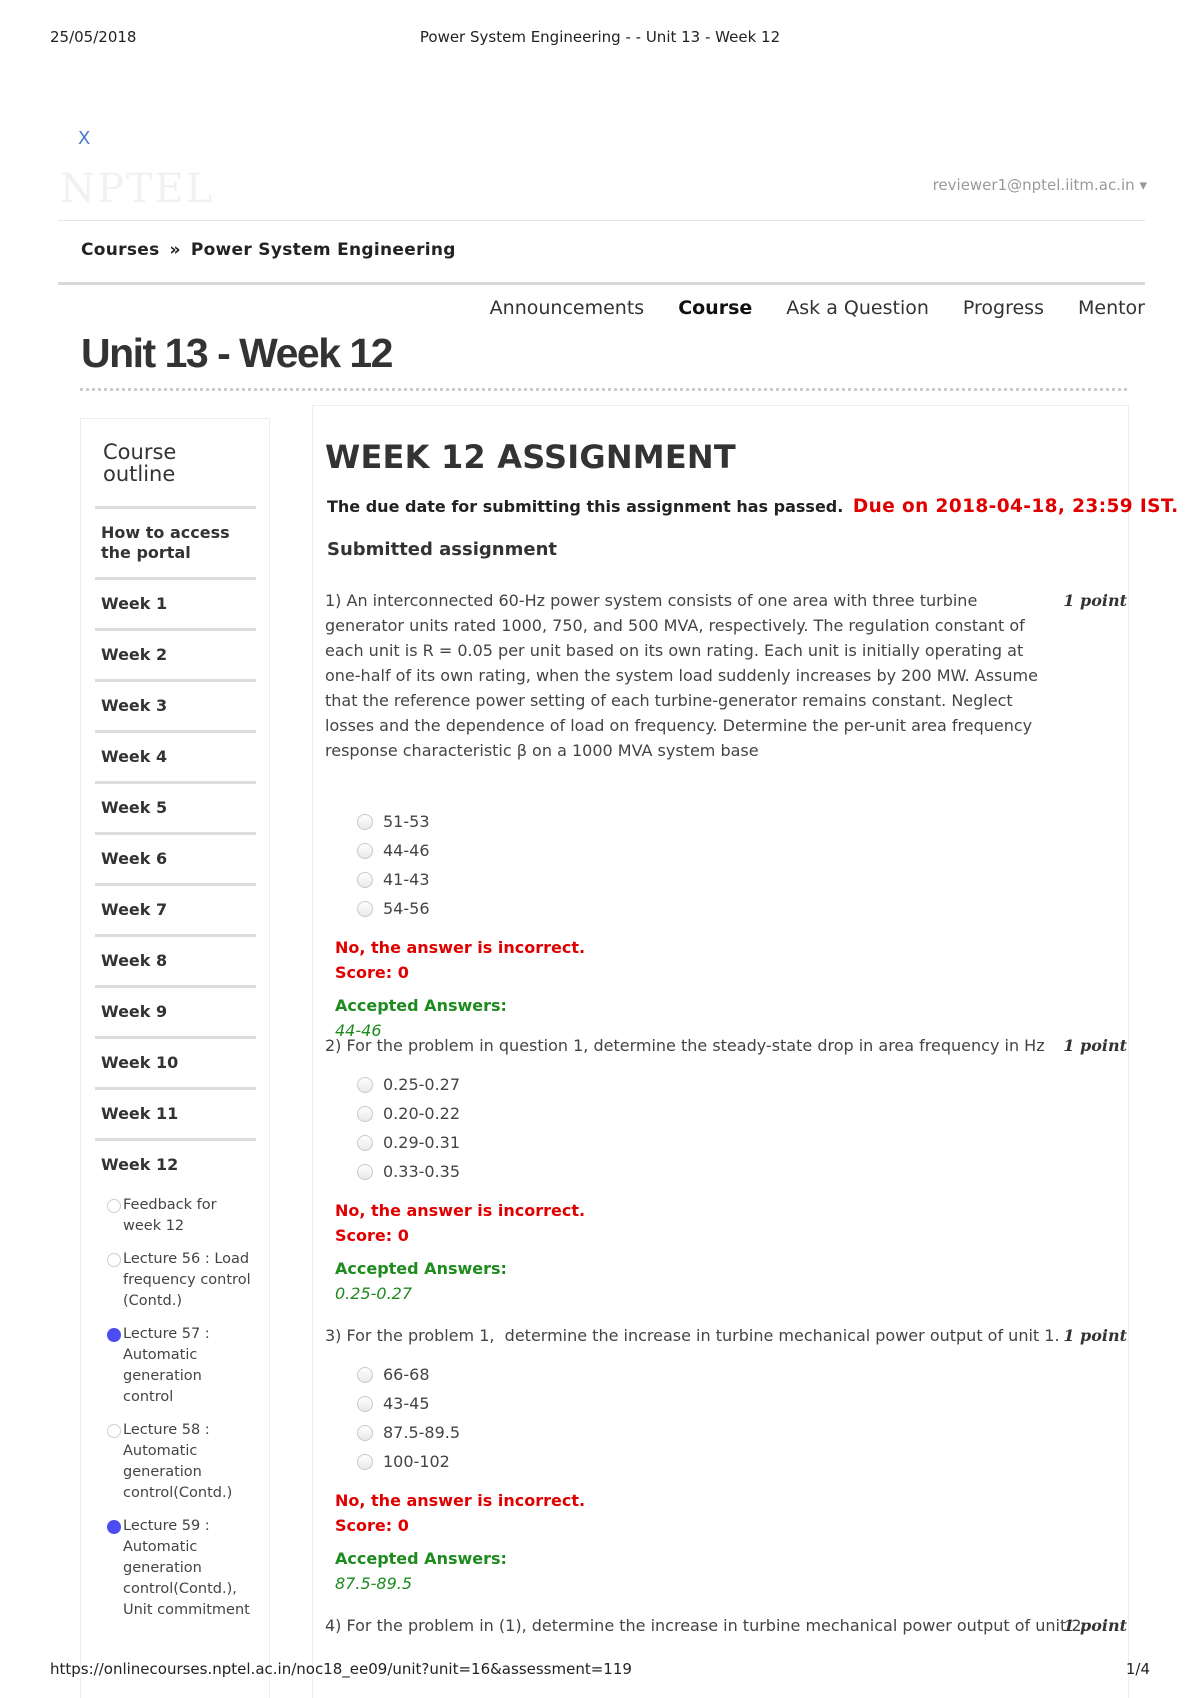 The width and height of the screenshot is (1200, 1698). Describe the element at coordinates (175, 704) in the screenshot. I see `sidebar-item-week-3: Week 3` at that location.